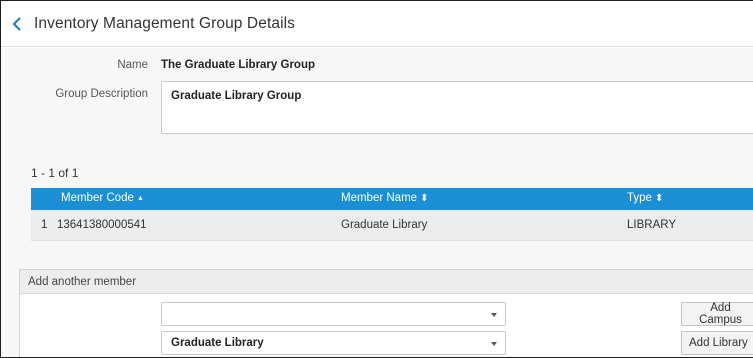 The width and height of the screenshot is (753, 358). What do you see at coordinates (717, 314) in the screenshot?
I see `add-campus-button: Add Campus` at bounding box center [717, 314].